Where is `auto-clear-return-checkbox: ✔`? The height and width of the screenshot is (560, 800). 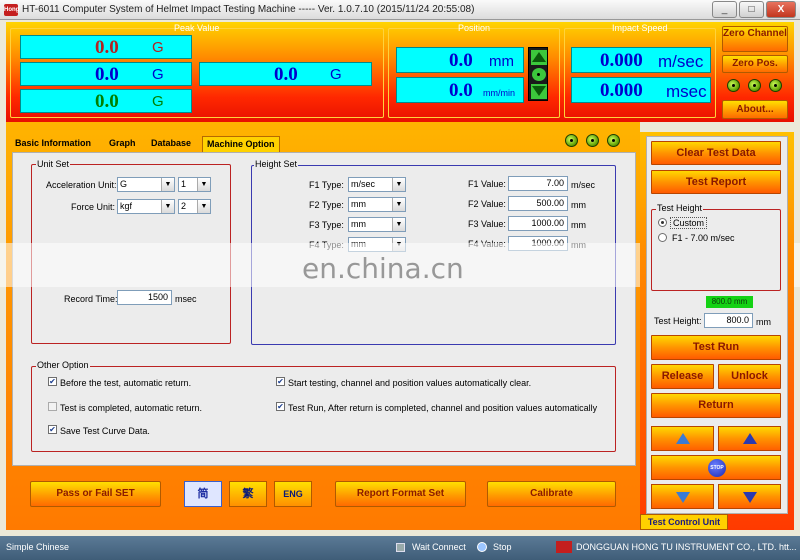 auto-clear-return-checkbox: ✔ is located at coordinates (280, 406).